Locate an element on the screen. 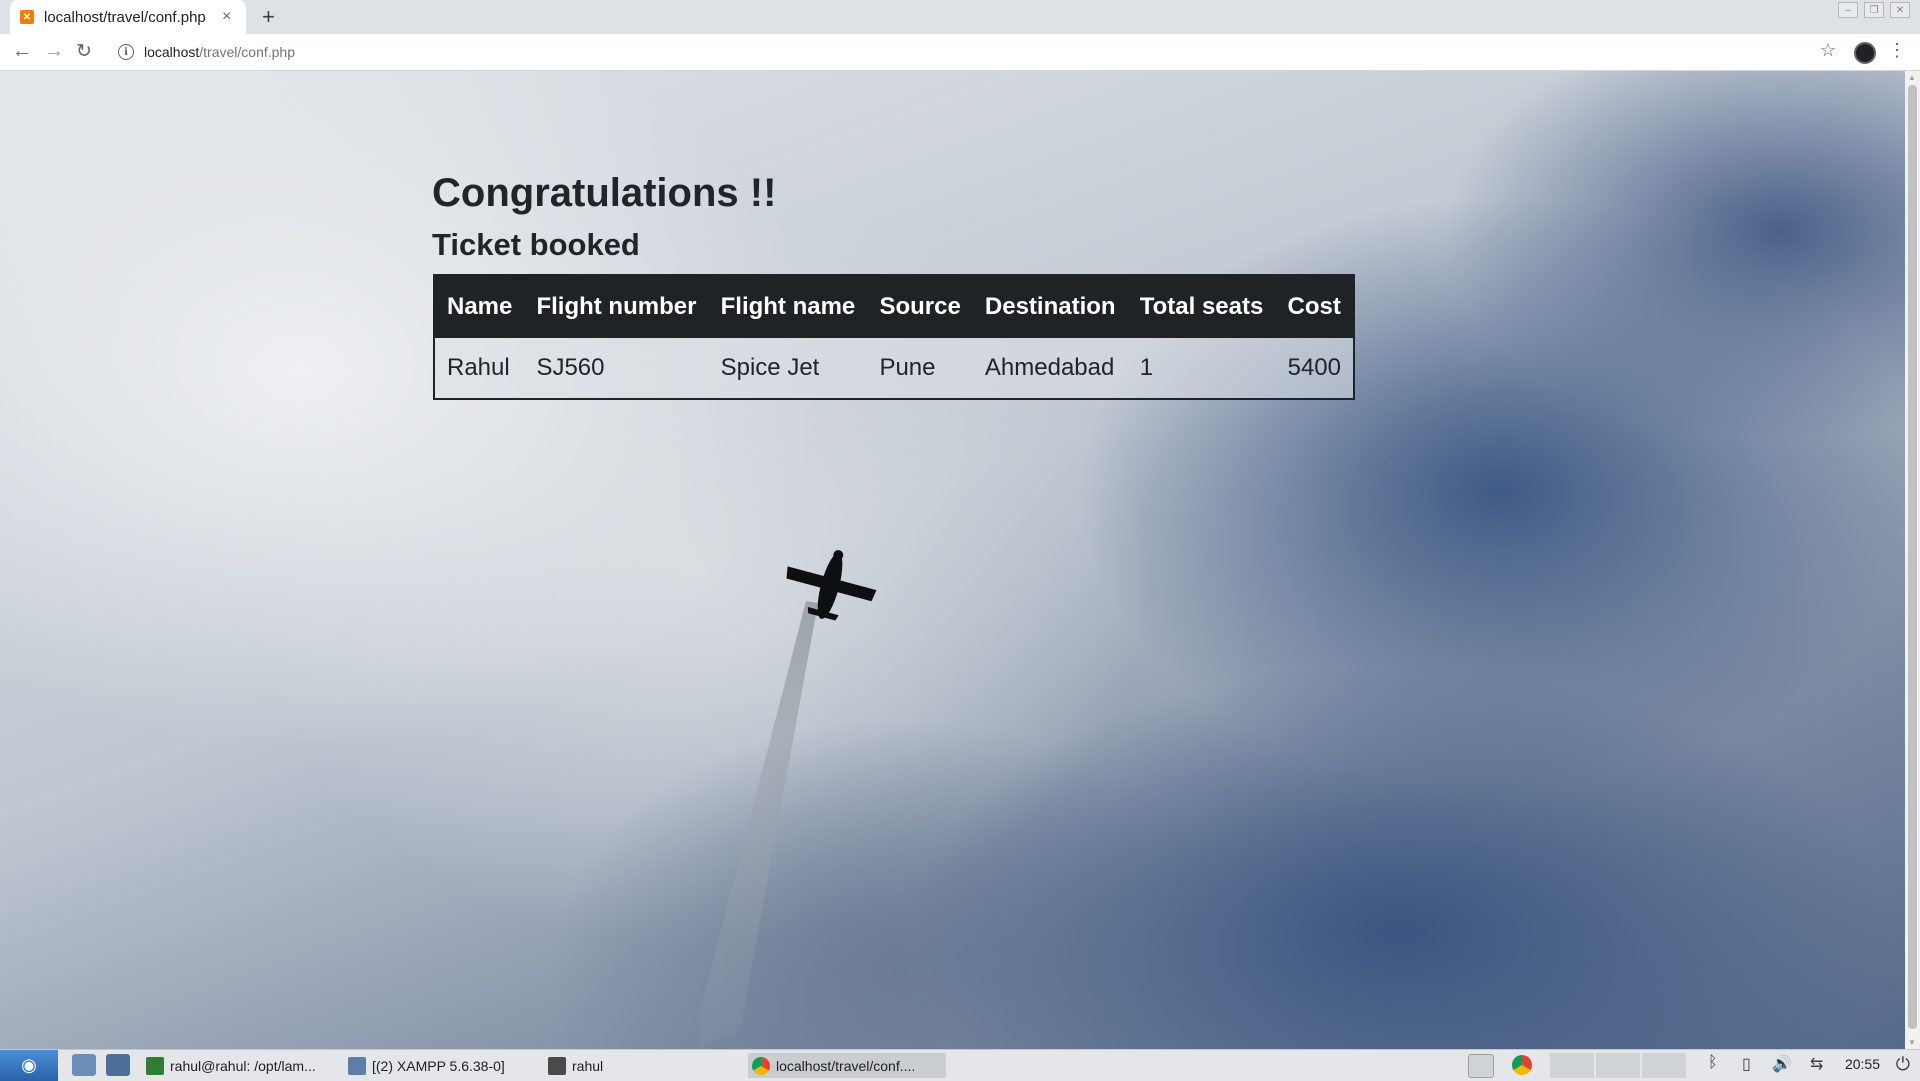 This screenshot has height=1081, width=1920. scroll-down-icon: ▼ is located at coordinates (1912, 1042).